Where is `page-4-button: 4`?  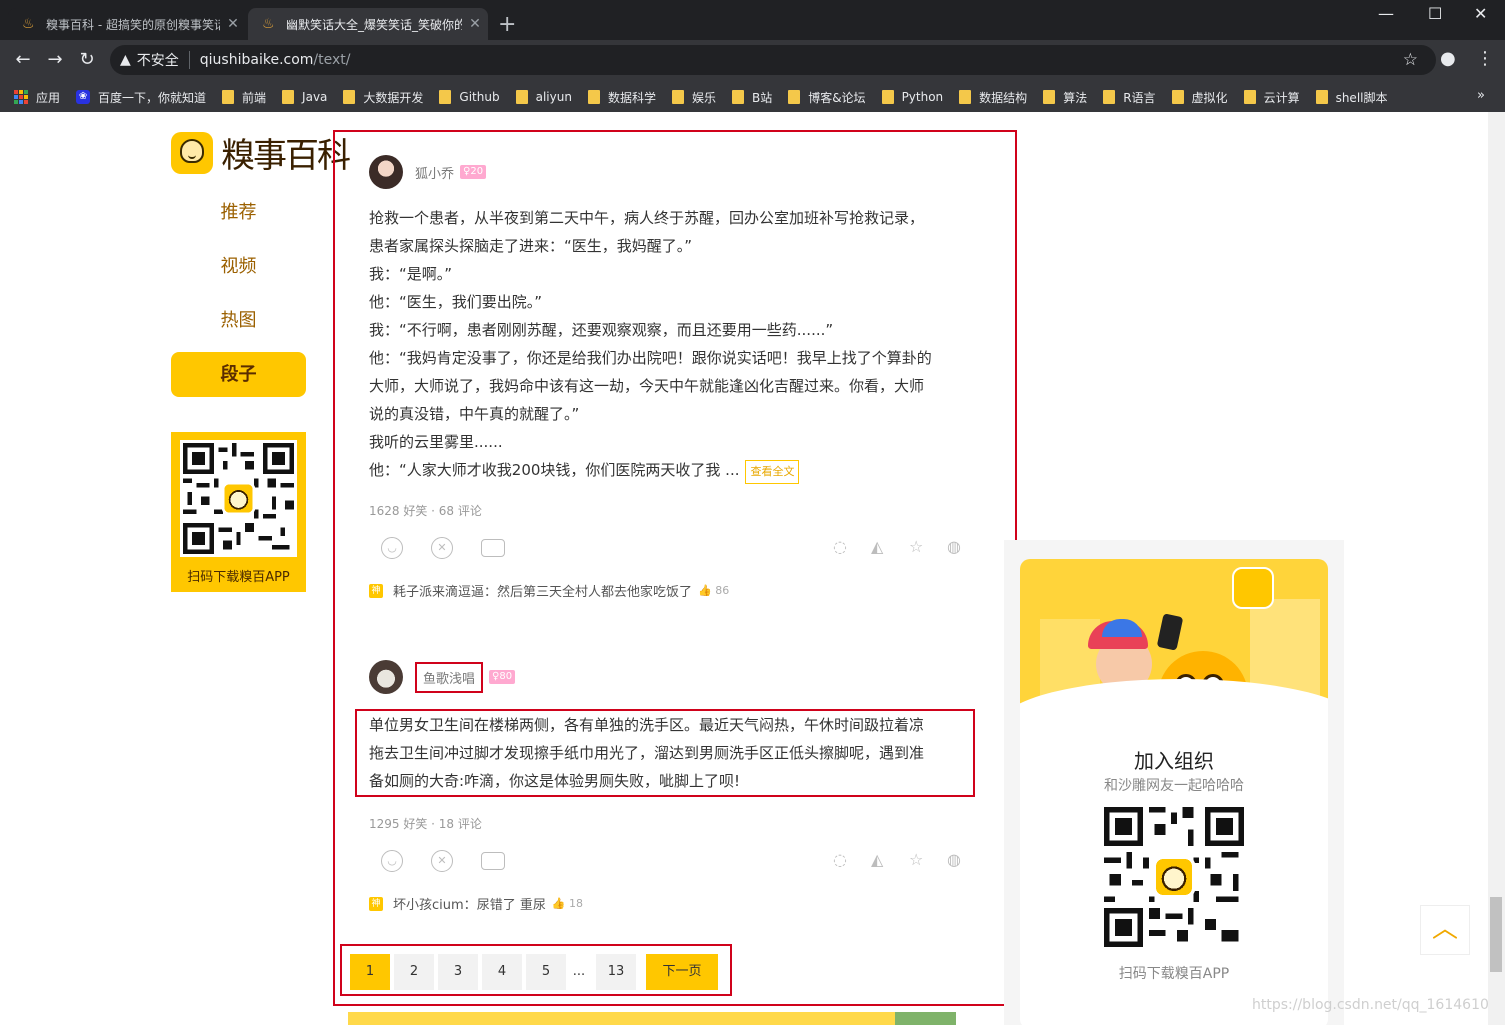 page-4-button: 4 is located at coordinates (502, 972).